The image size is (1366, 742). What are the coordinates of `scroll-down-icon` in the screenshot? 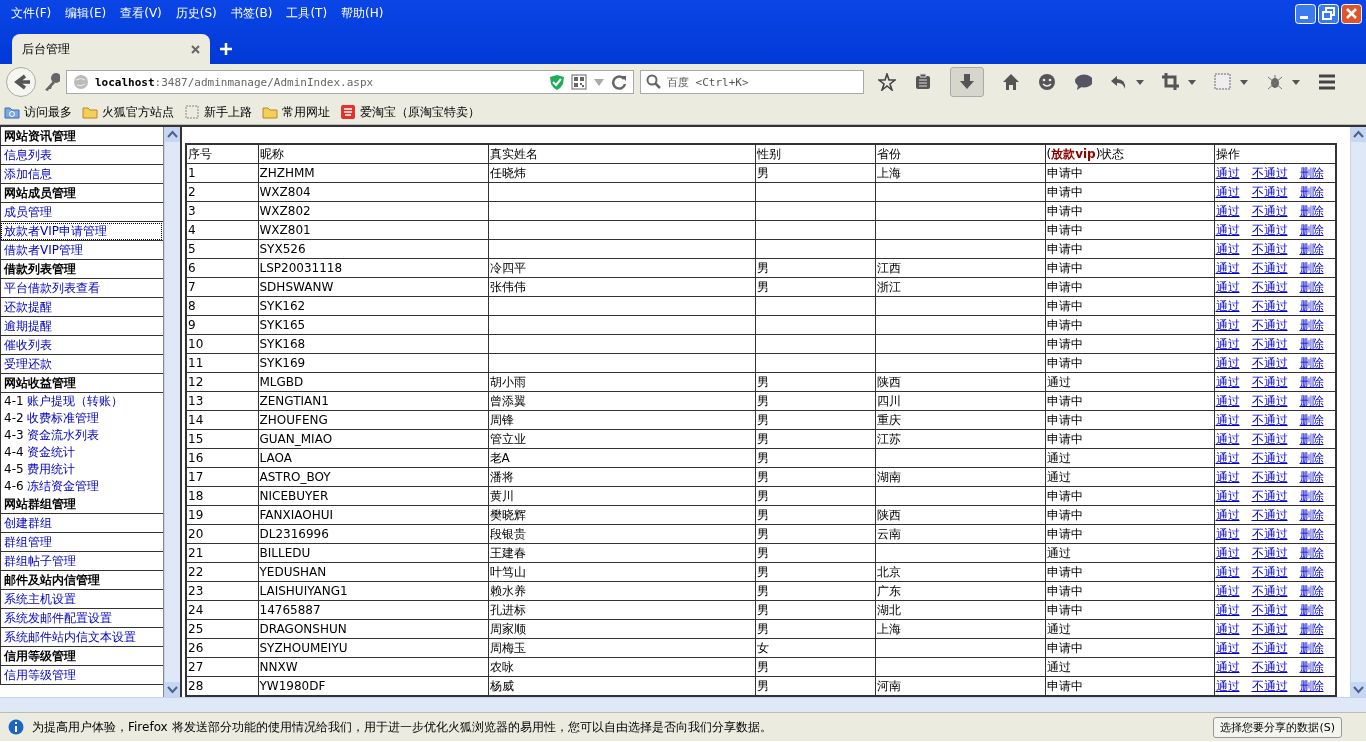 It's located at (1358, 689).